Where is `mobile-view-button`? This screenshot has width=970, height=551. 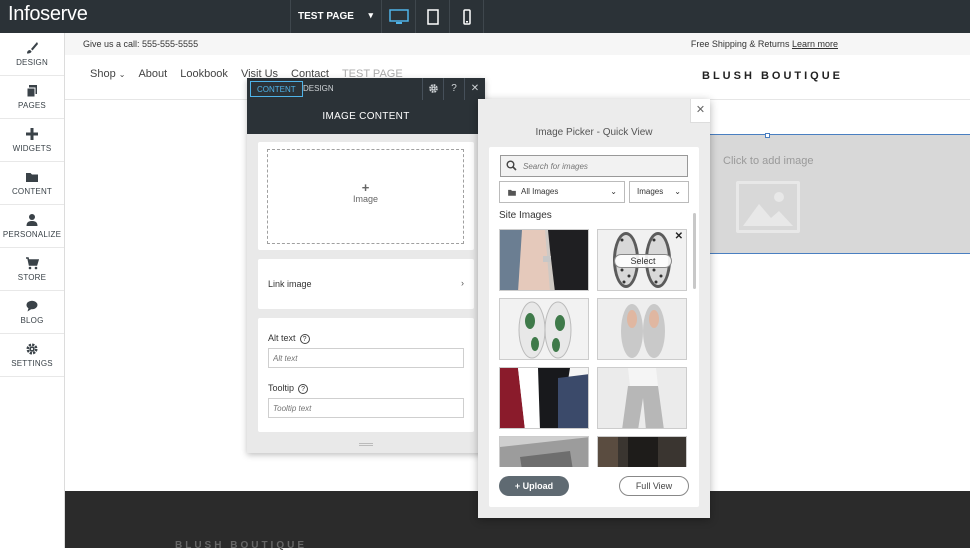 mobile-view-button is located at coordinates (467, 16).